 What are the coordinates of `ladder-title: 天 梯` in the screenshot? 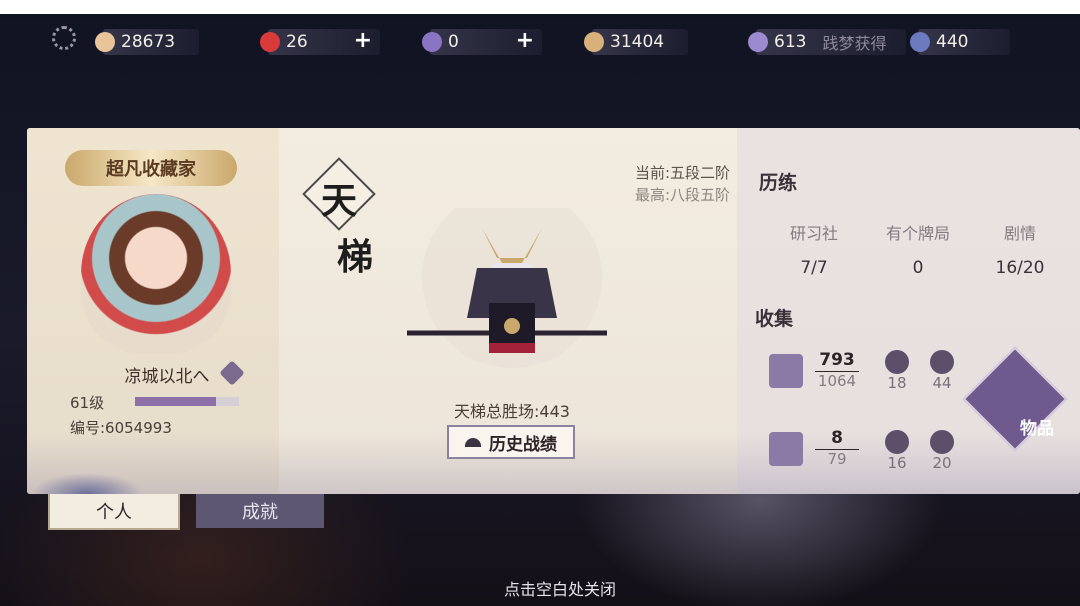 It's located at (339, 217).